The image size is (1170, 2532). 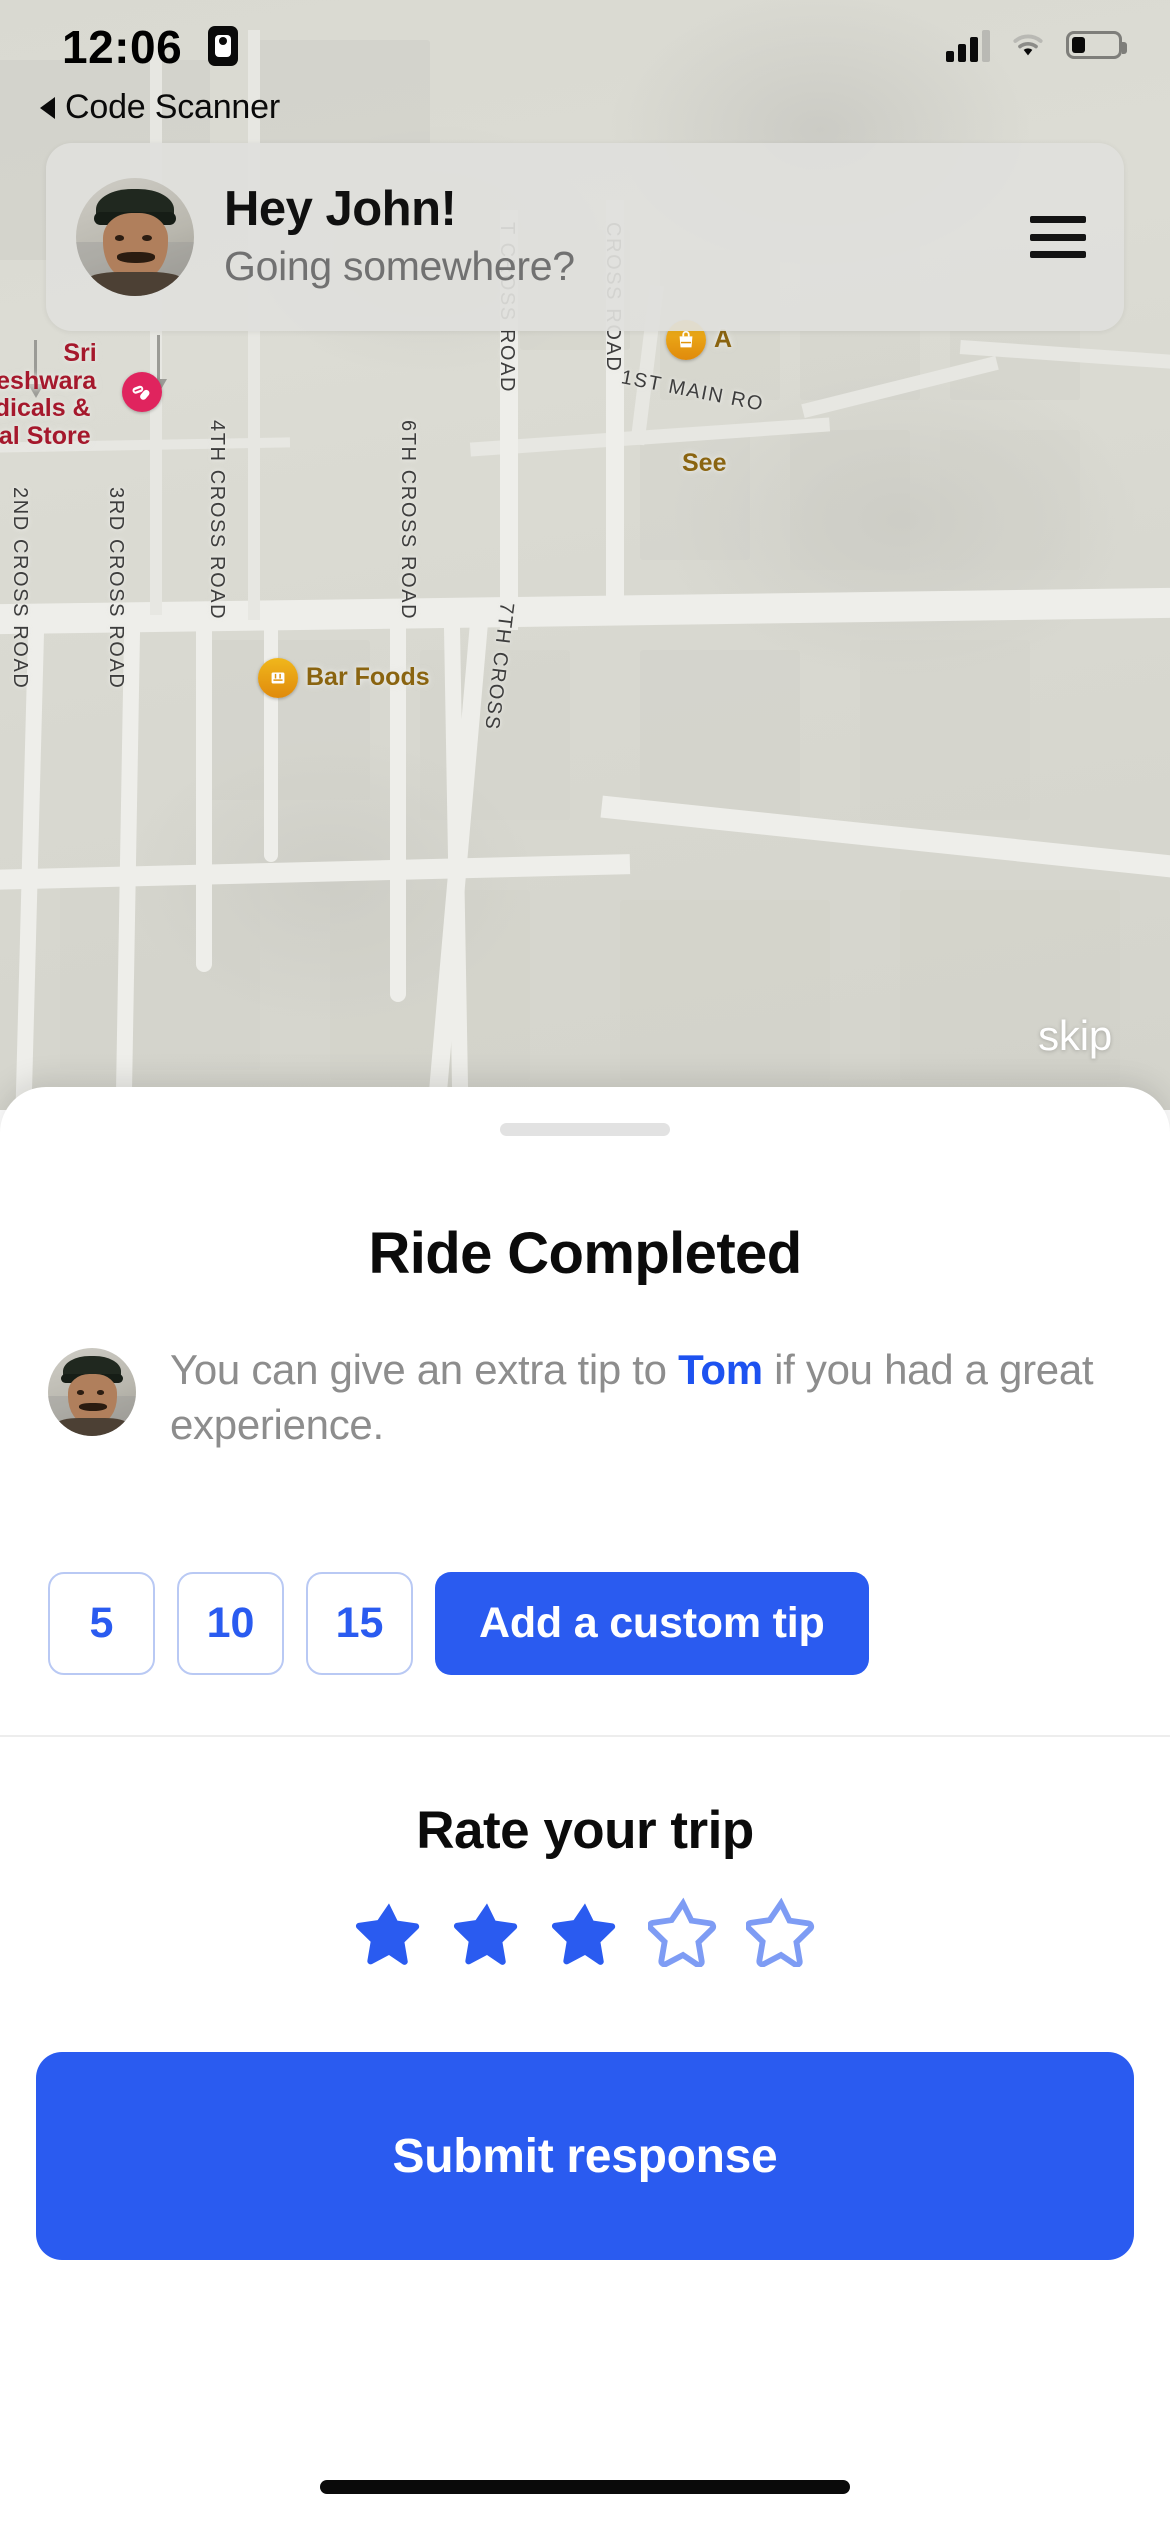 I want to click on driver-avatar, so click(x=92, y=1392).